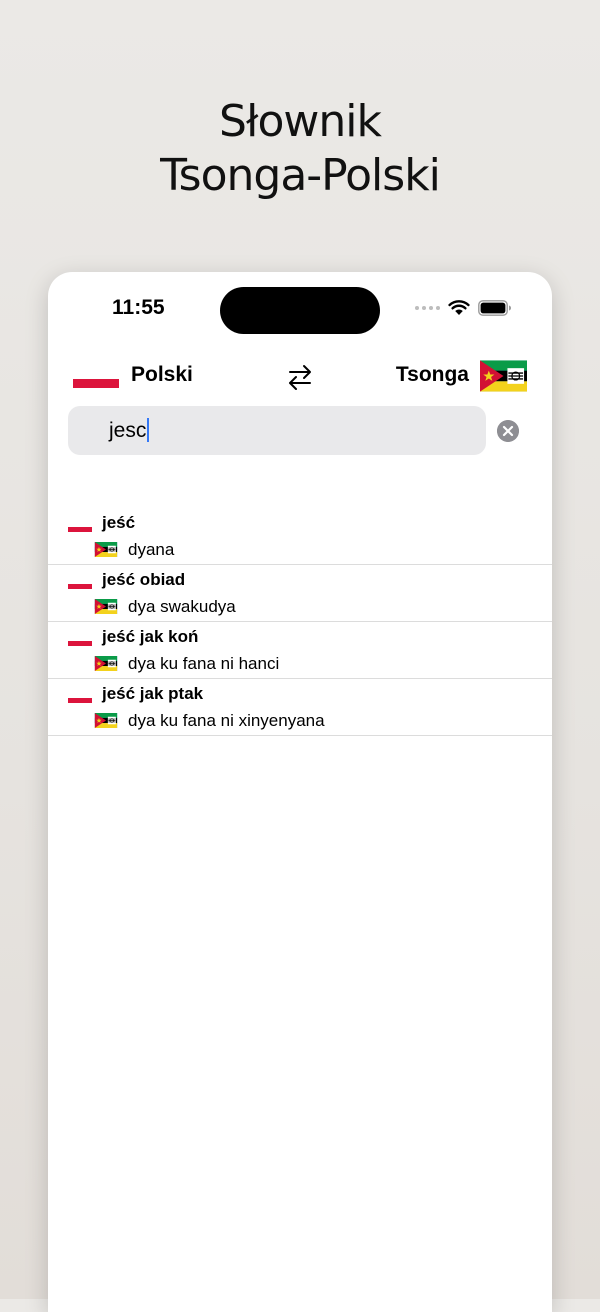 This screenshot has width=600, height=1312. I want to click on result-source-term: jeść jak ptak, so click(153, 693).